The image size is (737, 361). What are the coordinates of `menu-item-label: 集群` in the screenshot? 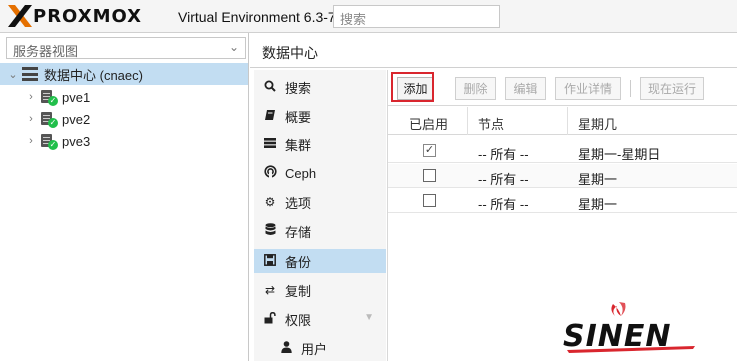 It's located at (298, 145).